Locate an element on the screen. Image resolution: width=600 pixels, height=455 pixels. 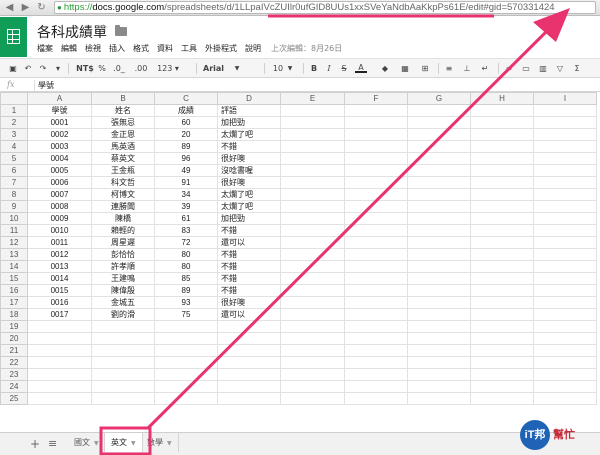
row-header: 22 is located at coordinates (14, 362).